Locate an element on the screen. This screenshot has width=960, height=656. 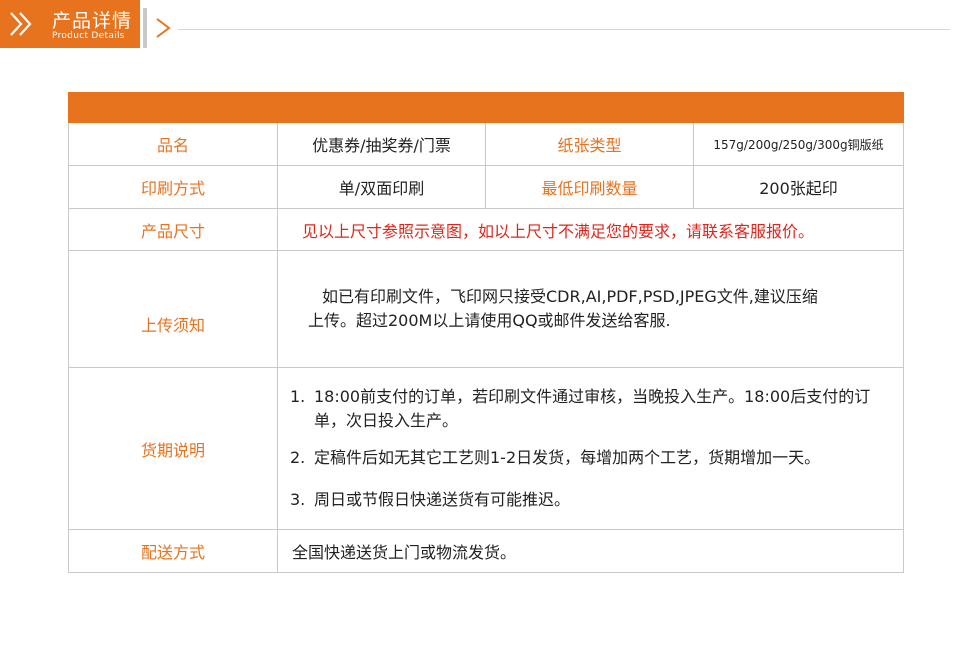
label-product-name: 品名 is located at coordinates (173, 144).